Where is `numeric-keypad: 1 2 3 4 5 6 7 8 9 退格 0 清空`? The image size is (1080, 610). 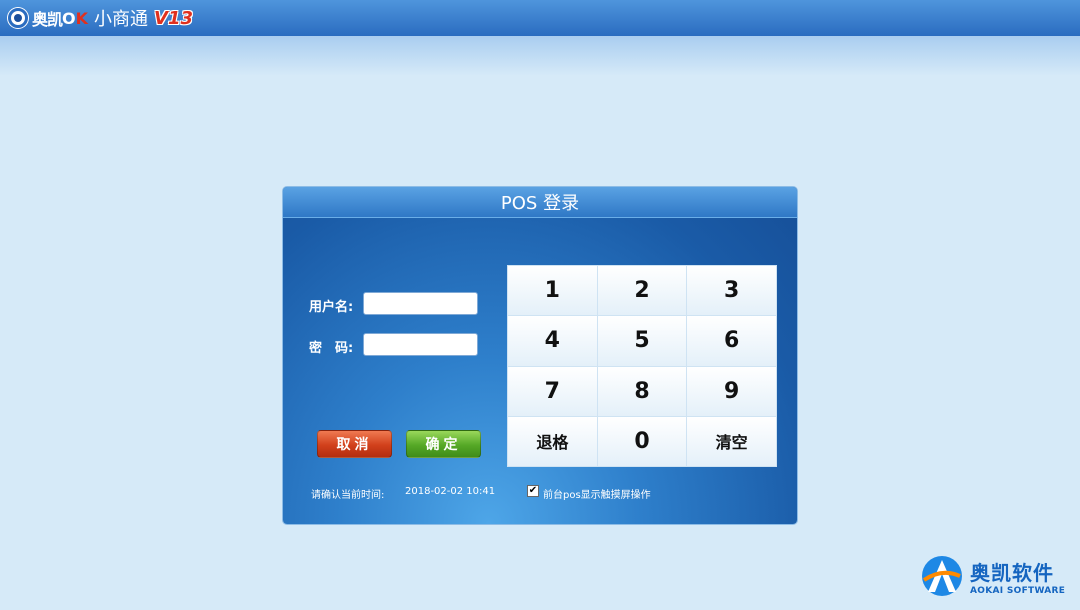
numeric-keypad: 1 2 3 4 5 6 7 8 9 退格 0 清空 is located at coordinates (642, 366).